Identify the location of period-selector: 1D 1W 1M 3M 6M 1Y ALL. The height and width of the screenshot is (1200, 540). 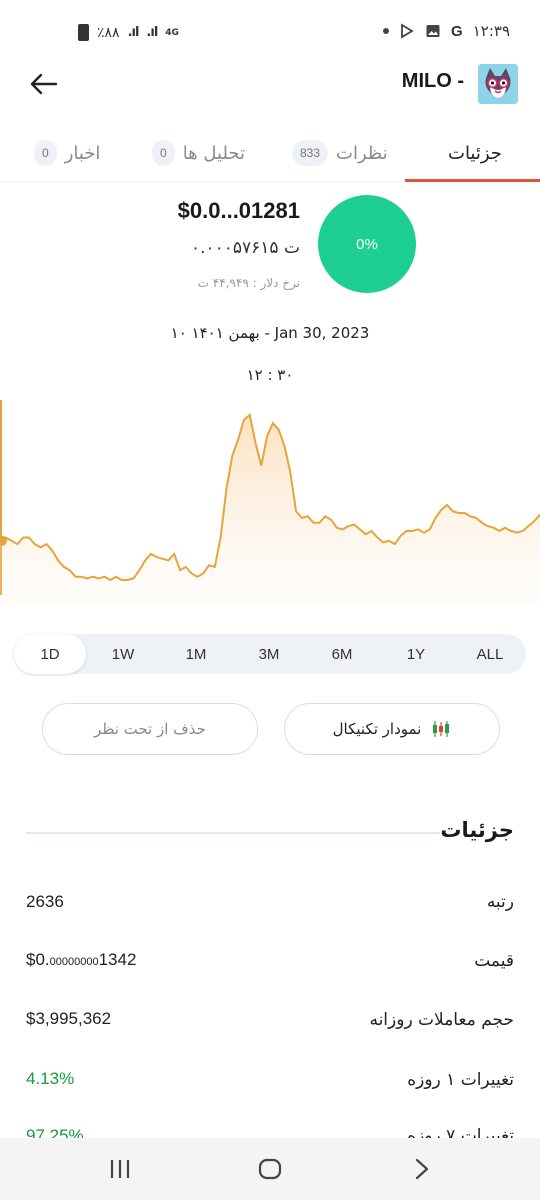
(270, 654).